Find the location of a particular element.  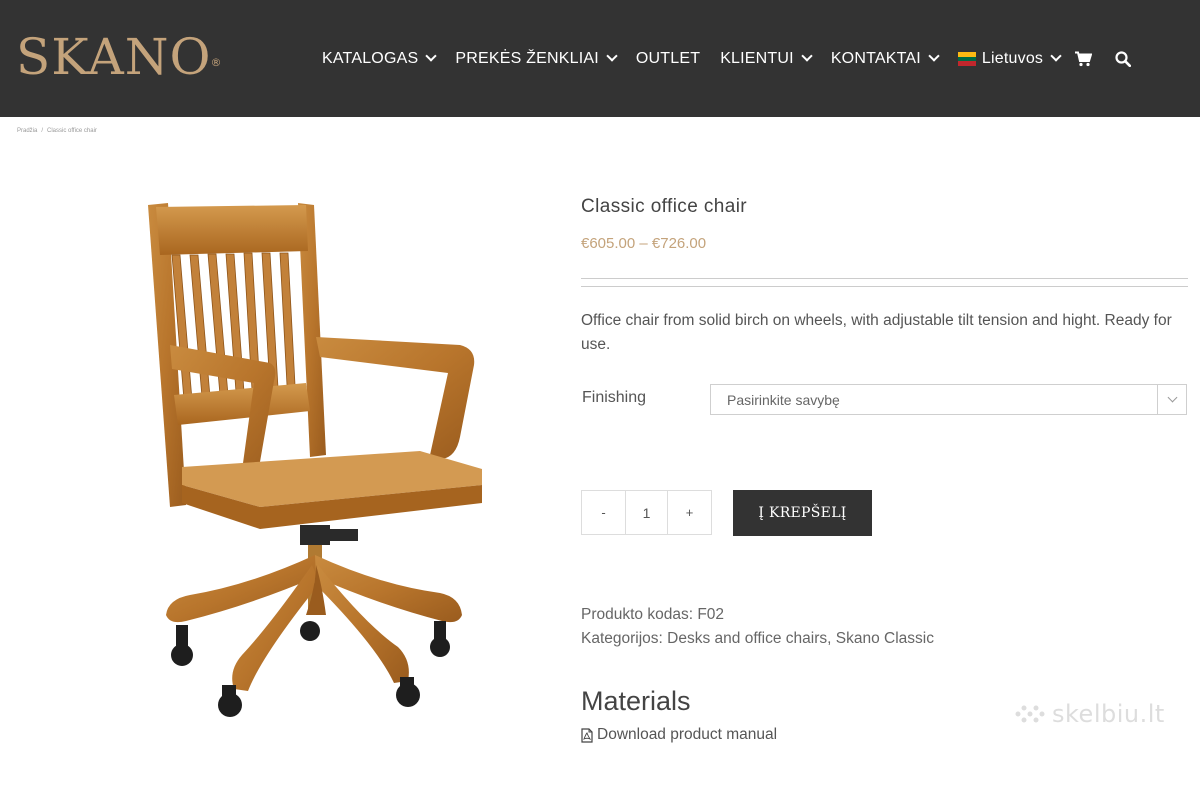

download-manual-link: Download product manual is located at coordinates (679, 735).